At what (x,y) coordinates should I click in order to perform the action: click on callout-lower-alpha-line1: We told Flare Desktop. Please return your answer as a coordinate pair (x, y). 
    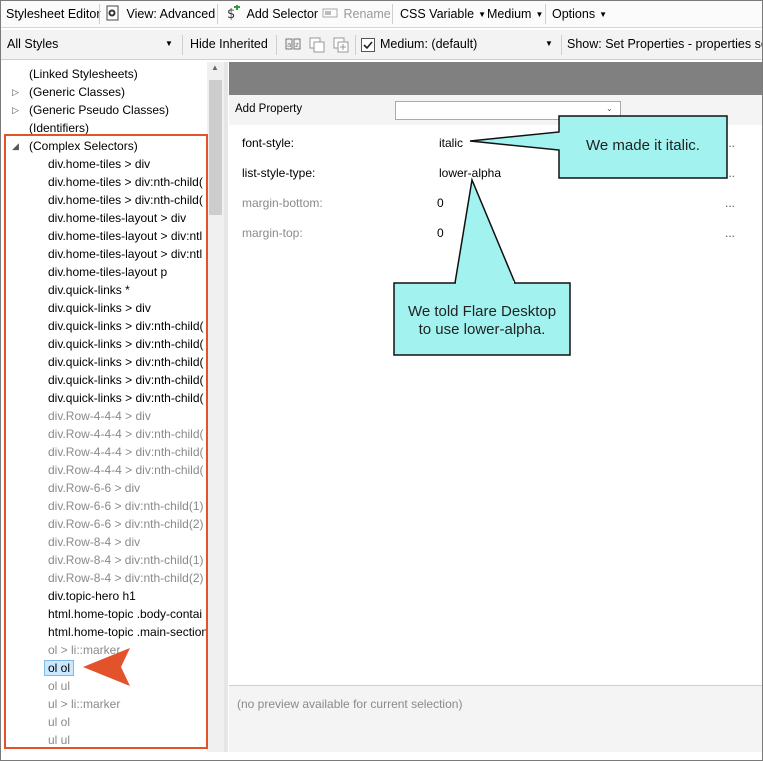
    Looking at the image, I should click on (482, 311).